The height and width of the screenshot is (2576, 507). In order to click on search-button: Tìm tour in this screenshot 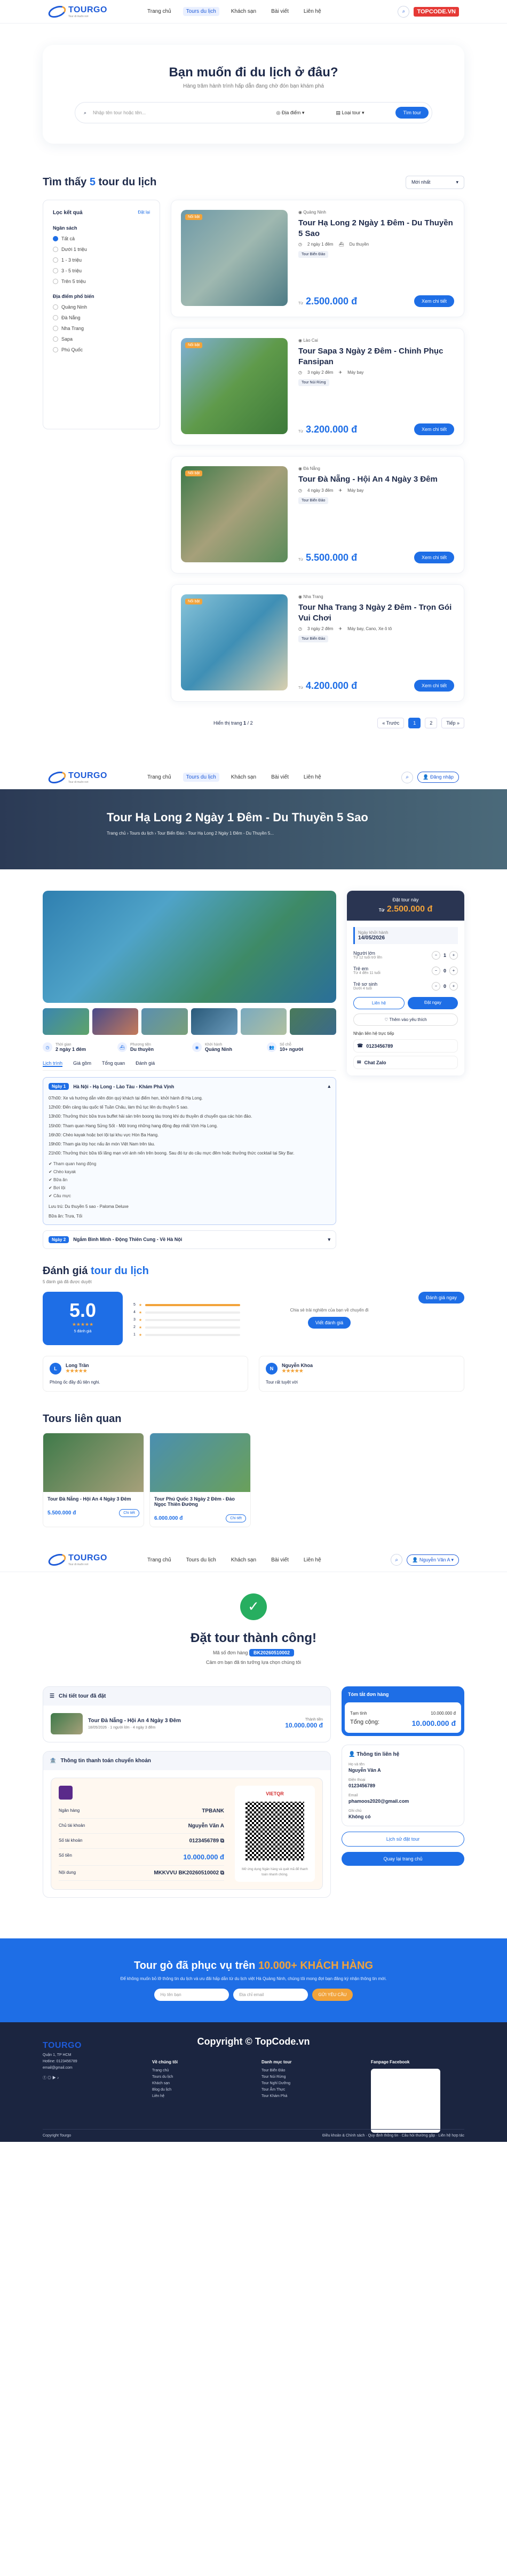, I will do `click(412, 113)`.